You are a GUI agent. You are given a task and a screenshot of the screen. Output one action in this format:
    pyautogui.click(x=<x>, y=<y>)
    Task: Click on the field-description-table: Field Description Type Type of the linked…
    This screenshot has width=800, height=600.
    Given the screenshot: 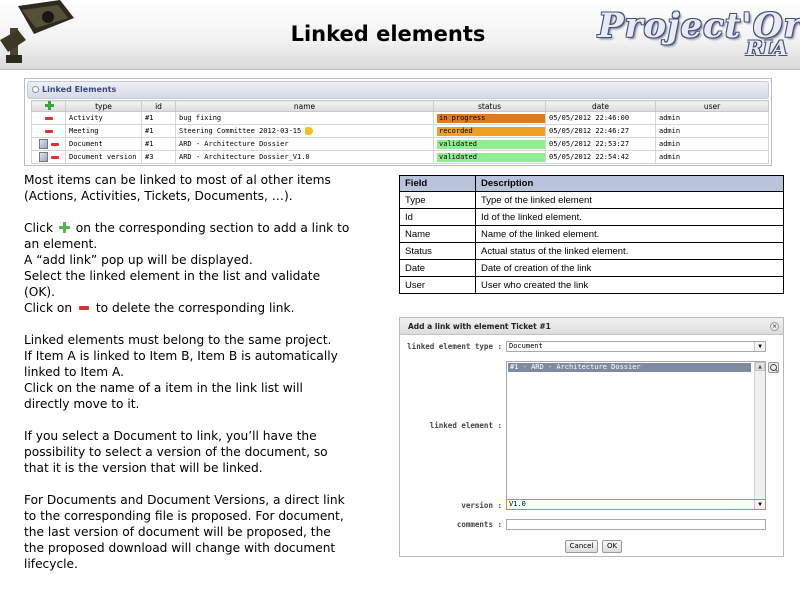 What is the action you would take?
    pyautogui.click(x=591, y=234)
    